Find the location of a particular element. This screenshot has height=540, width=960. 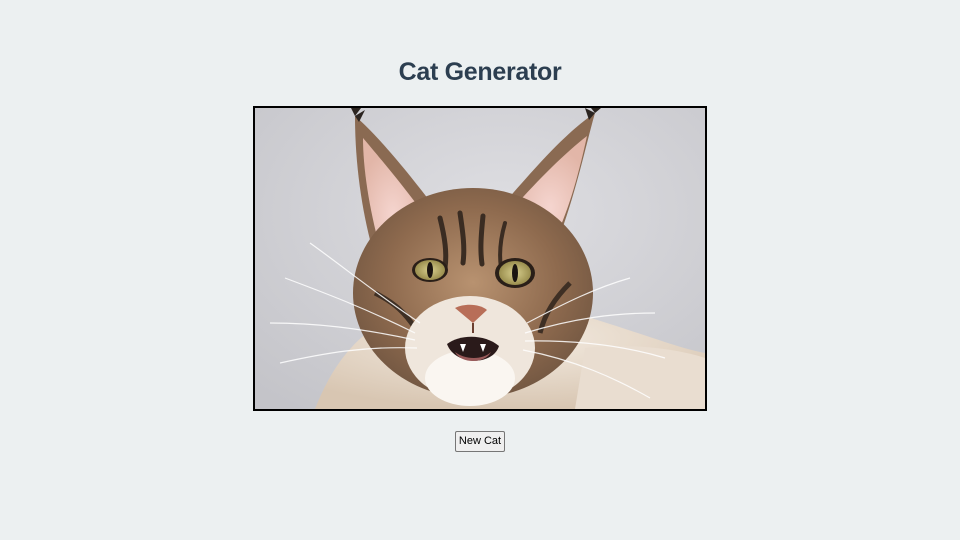

page-title: Cat Generator is located at coordinates (480, 72).